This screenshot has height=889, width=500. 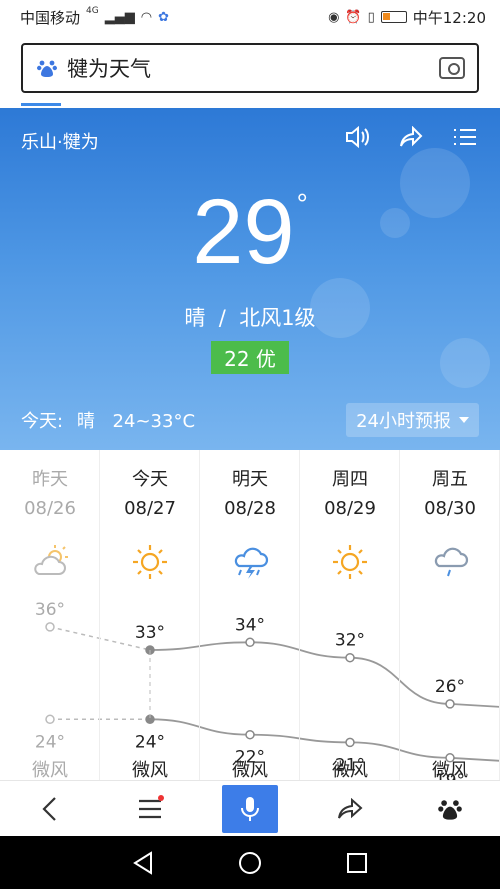 What do you see at coordinates (250, 562) in the screenshot?
I see `thunderstorm-icon` at bounding box center [250, 562].